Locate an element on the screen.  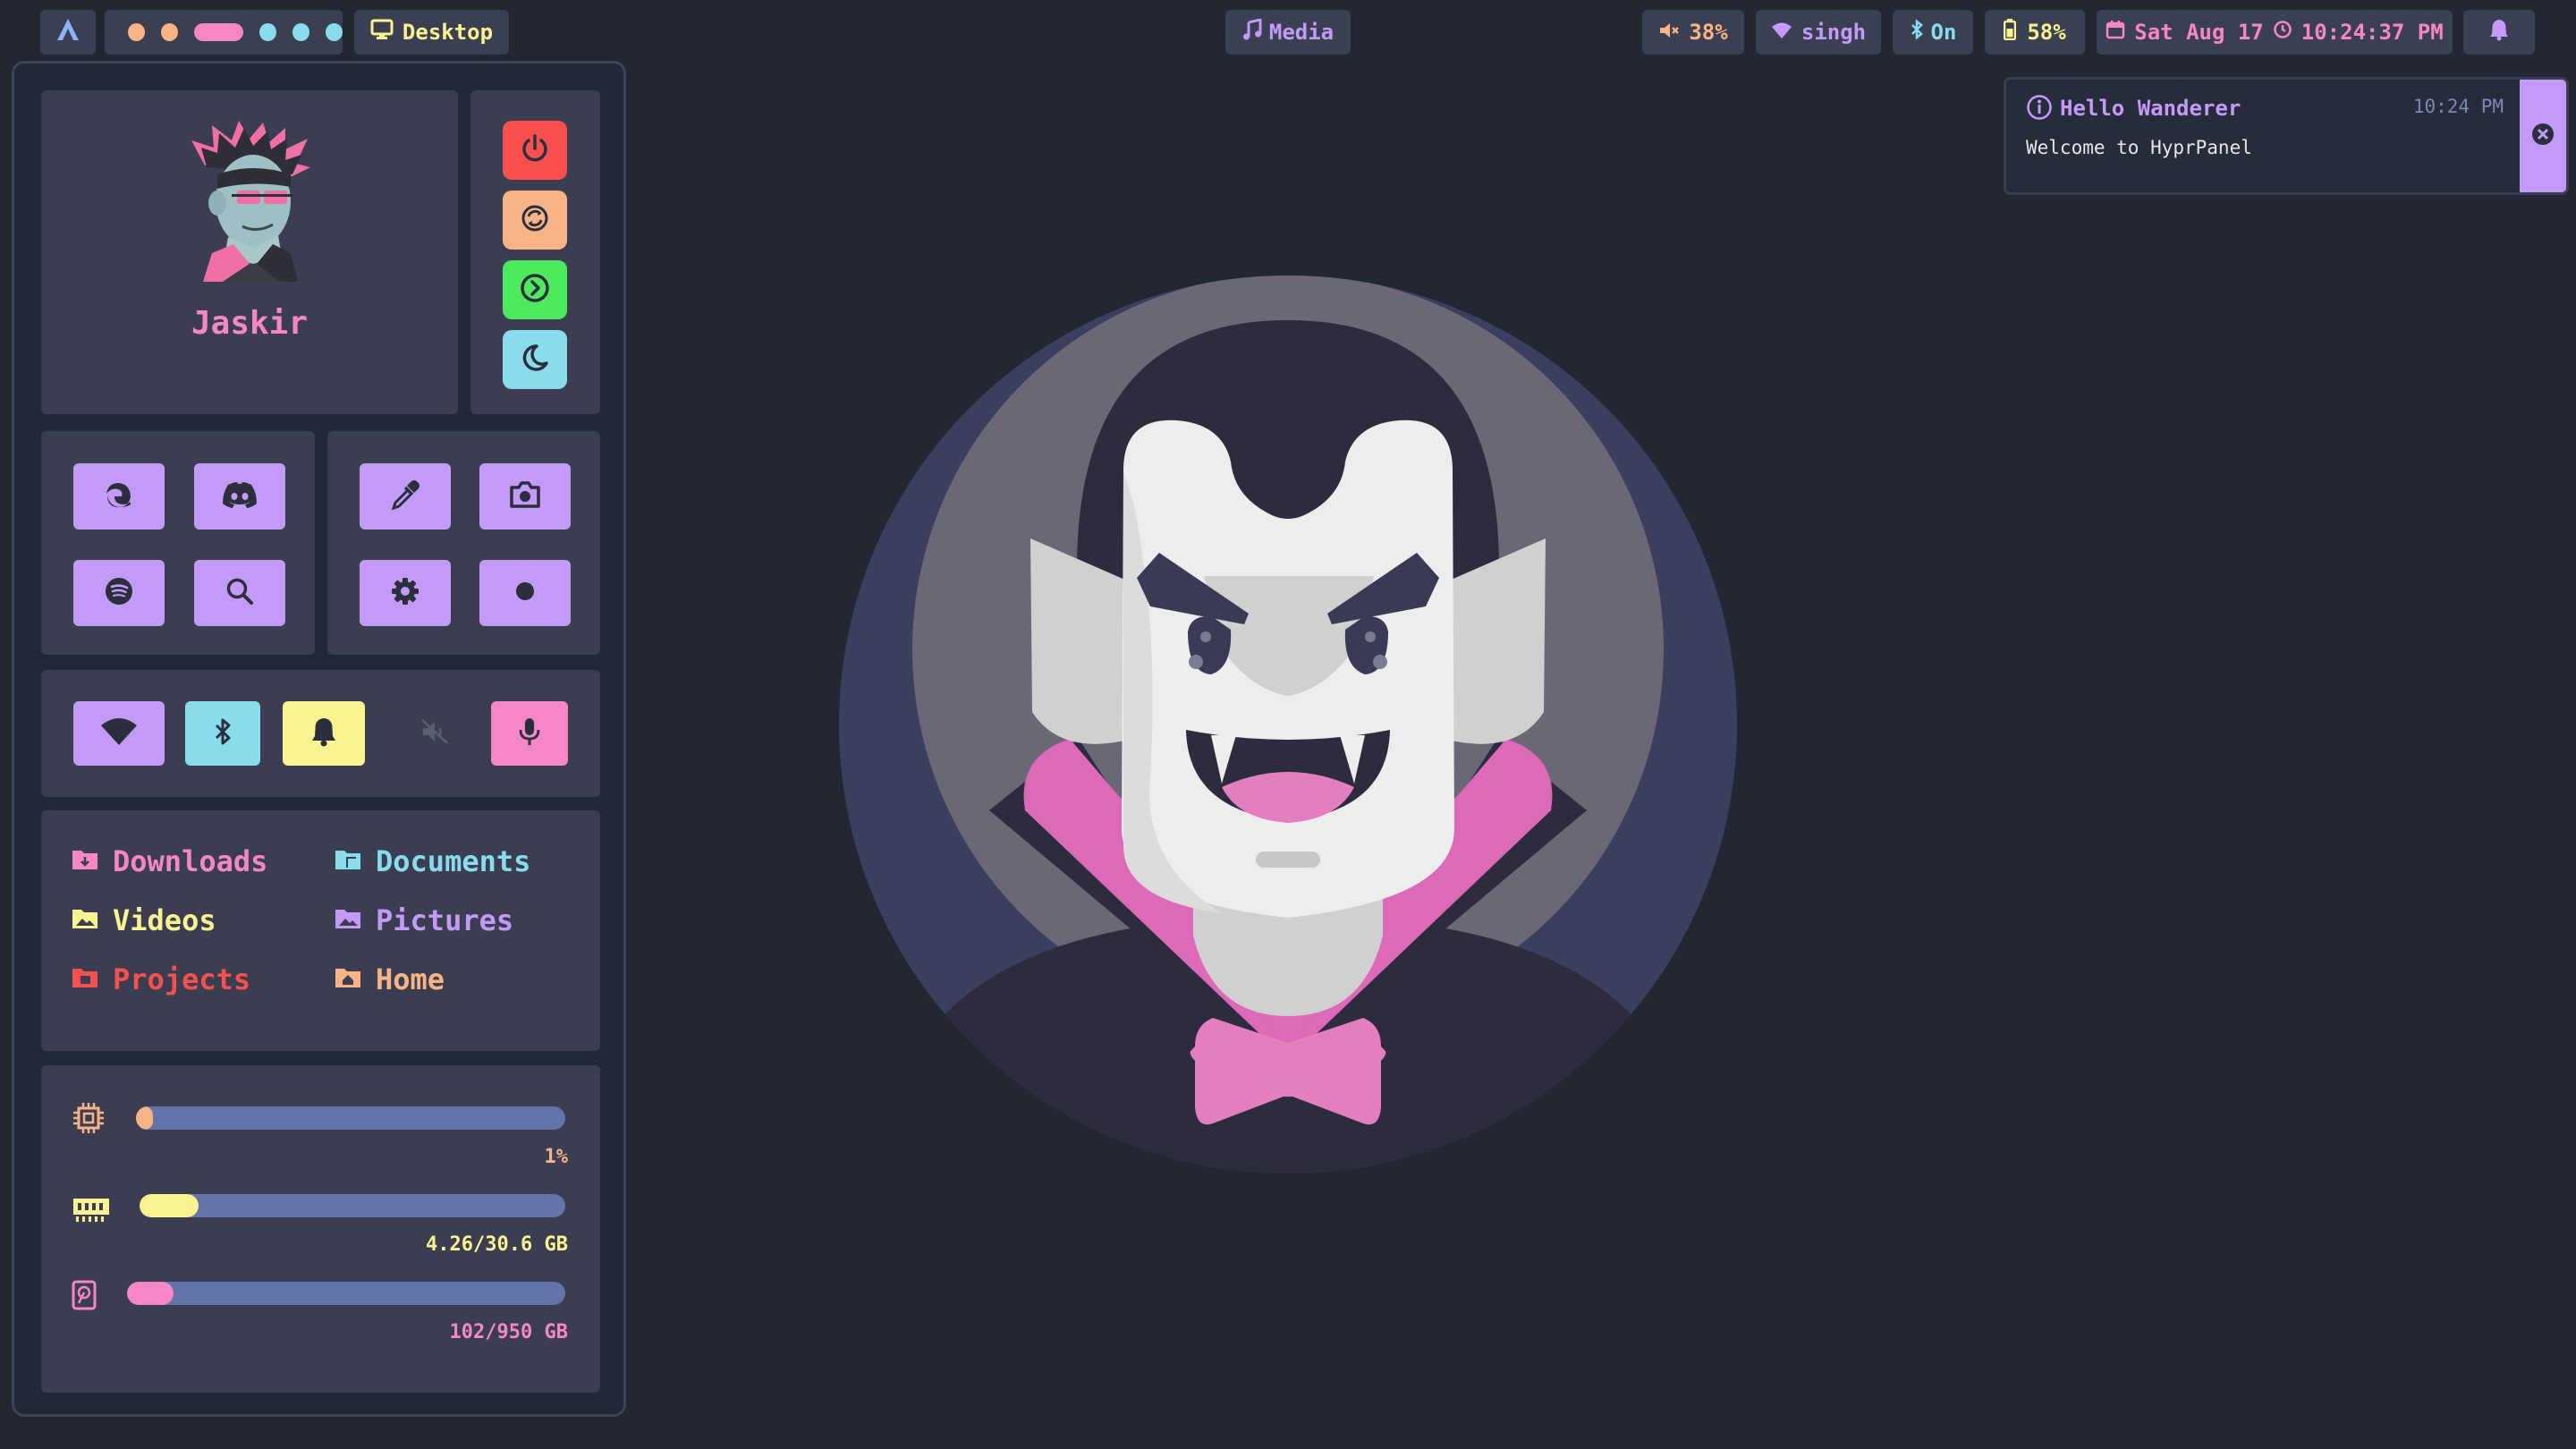
music-note-icon is located at coordinates (1252, 32).